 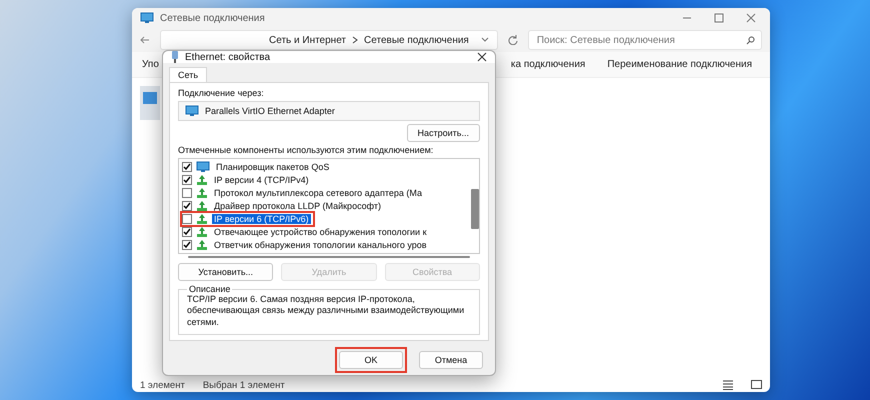 What do you see at coordinates (147, 18) in the screenshot?
I see `network-icon` at bounding box center [147, 18].